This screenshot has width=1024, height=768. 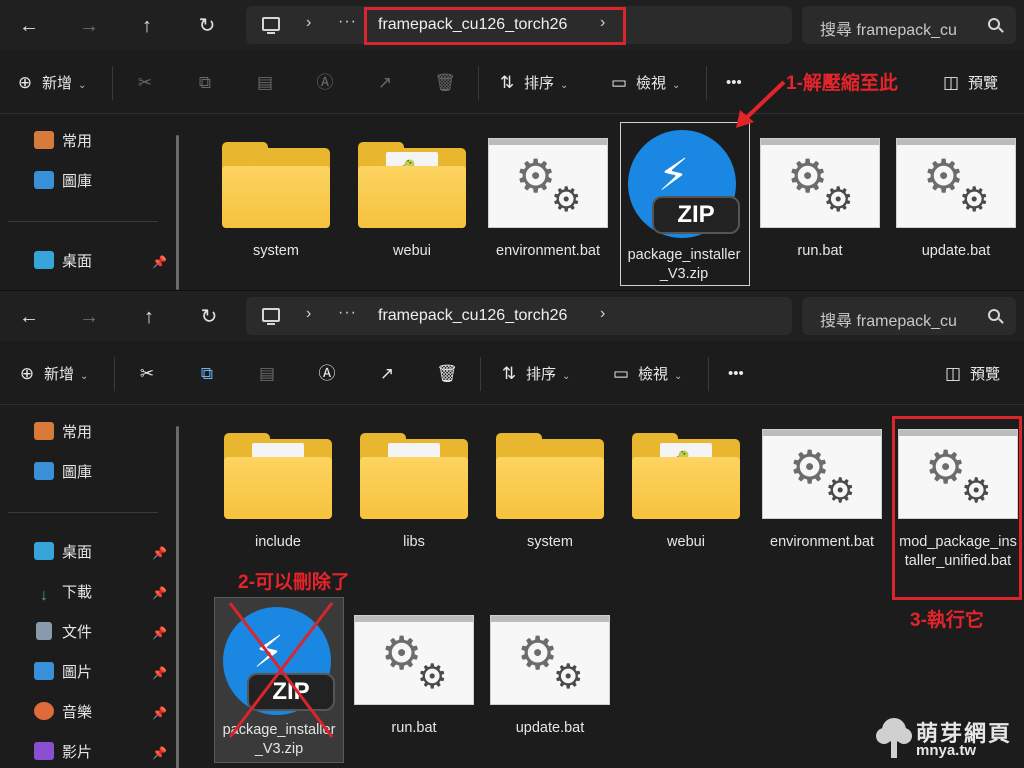 I want to click on sidebar-item-downloads: ↓ 下載, so click(x=63, y=593).